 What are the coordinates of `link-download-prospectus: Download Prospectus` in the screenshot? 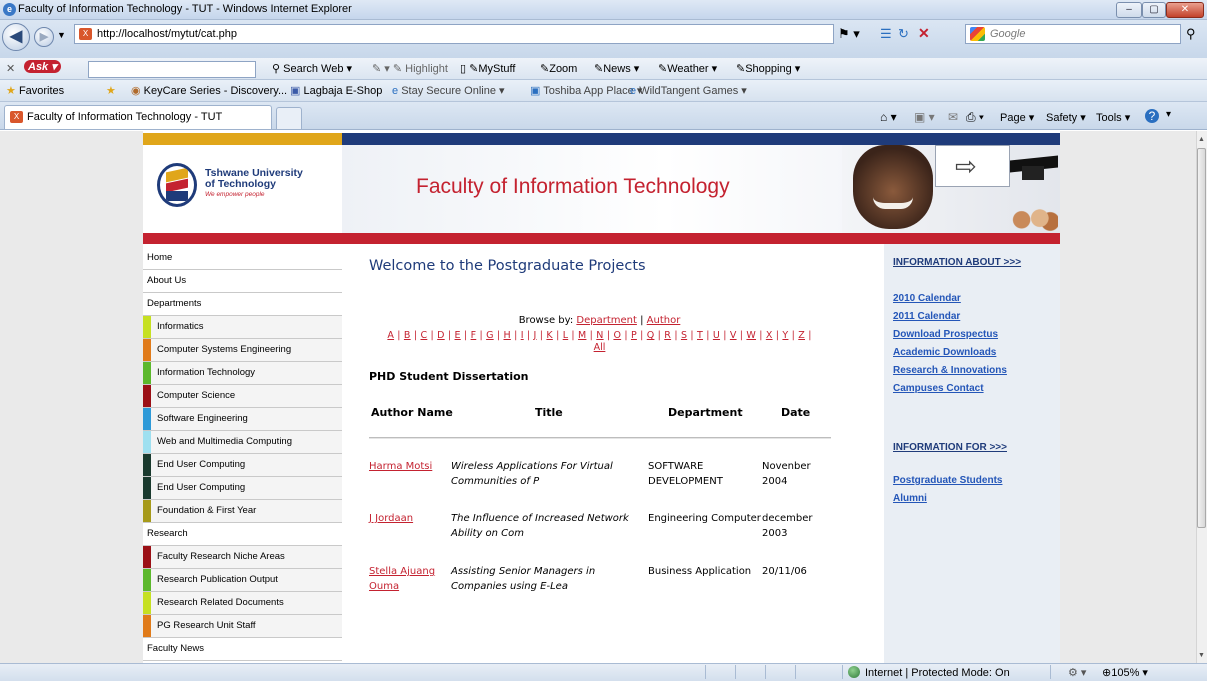 It's located at (945, 334).